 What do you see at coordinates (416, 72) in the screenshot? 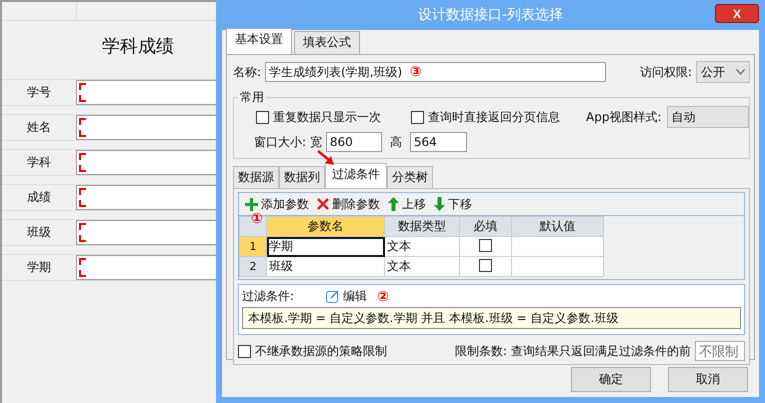
I see `annotation-number: ③` at bounding box center [416, 72].